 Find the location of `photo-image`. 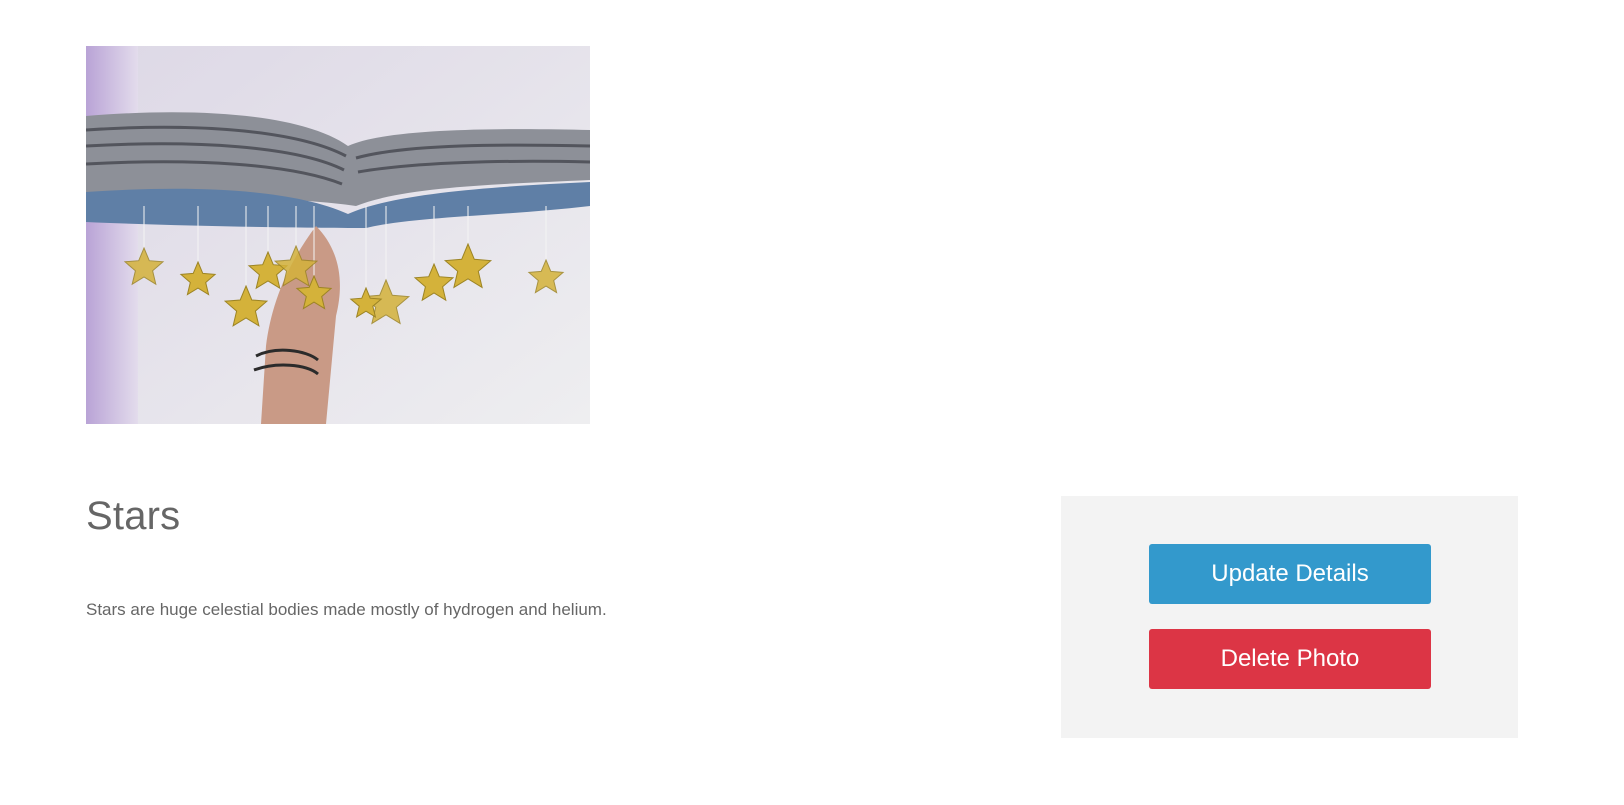

photo-image is located at coordinates (338, 235).